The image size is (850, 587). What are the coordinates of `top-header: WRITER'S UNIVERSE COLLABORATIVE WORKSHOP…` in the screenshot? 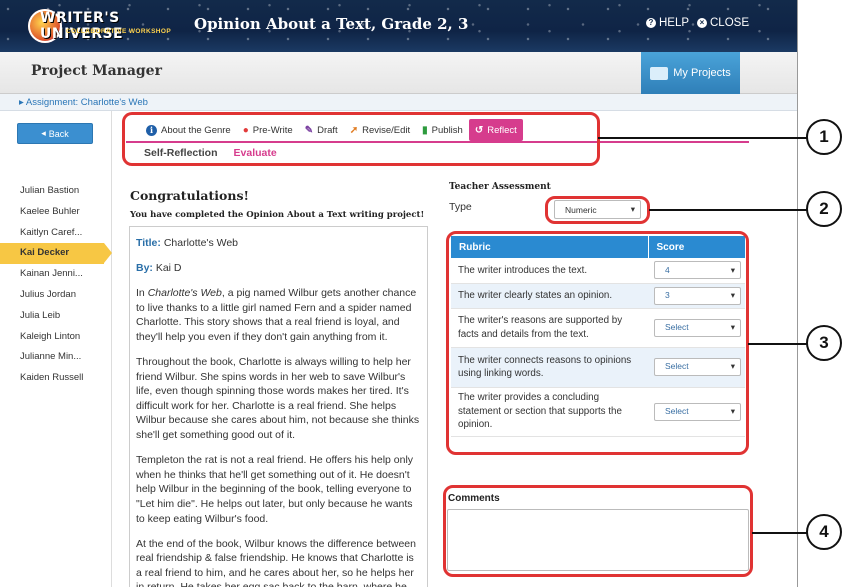 It's located at (398, 26).